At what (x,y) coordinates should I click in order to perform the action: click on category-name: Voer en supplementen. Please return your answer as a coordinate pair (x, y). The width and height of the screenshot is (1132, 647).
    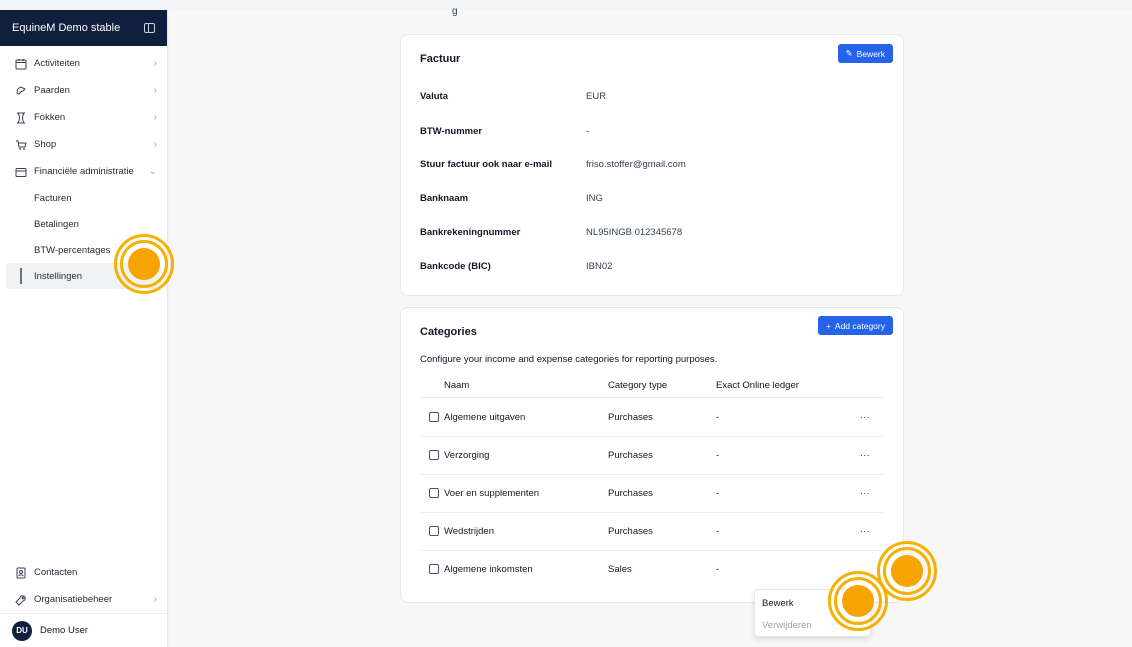
    Looking at the image, I should click on (492, 493).